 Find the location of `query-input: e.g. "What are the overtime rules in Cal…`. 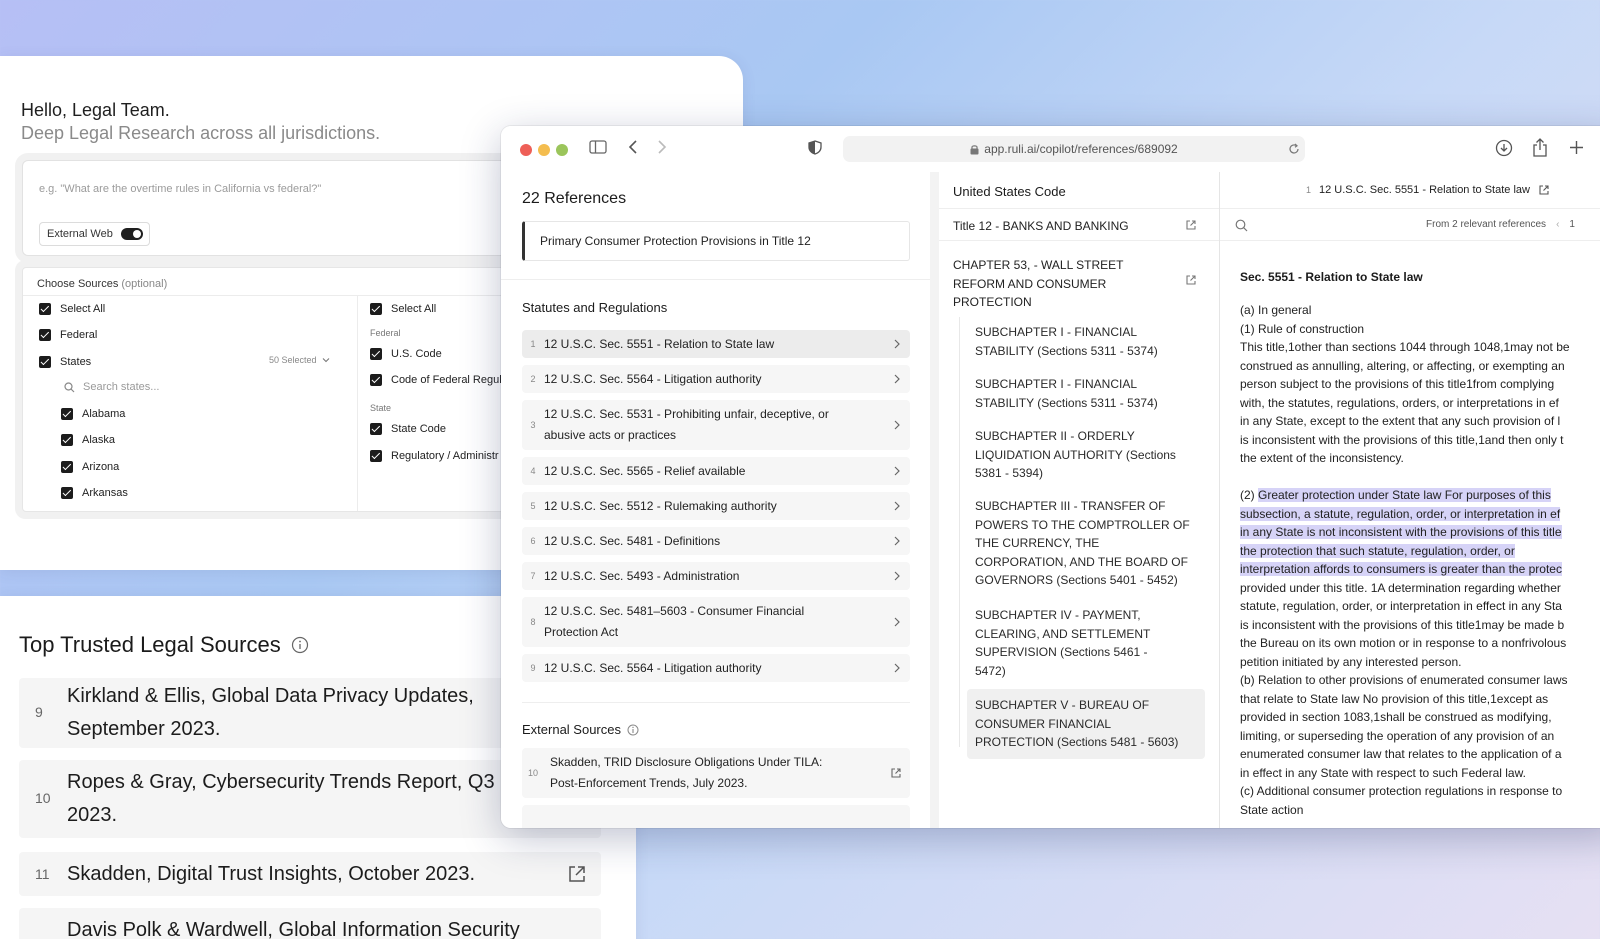

query-input: e.g. "What are the overtime rules in Cal… is located at coordinates (282, 208).